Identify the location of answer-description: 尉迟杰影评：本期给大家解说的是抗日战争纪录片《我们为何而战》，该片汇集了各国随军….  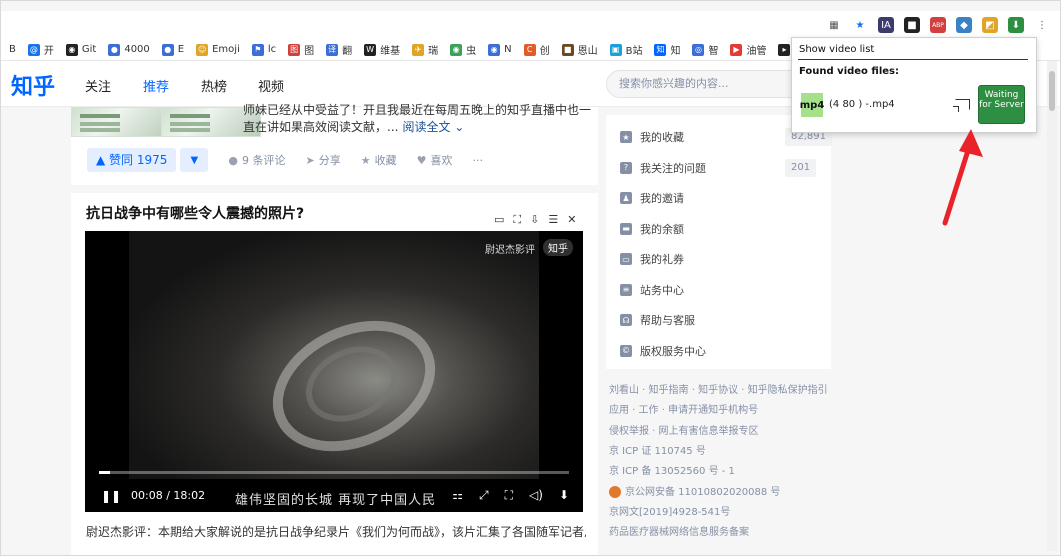
(336, 532).